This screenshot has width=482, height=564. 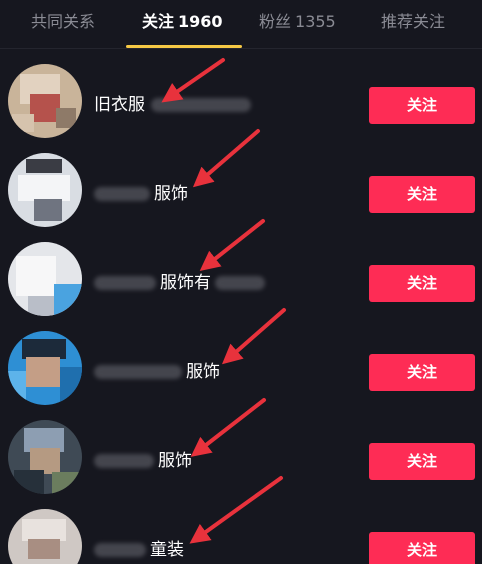 I want to click on list-item: 童装 关注, so click(x=241, y=532).